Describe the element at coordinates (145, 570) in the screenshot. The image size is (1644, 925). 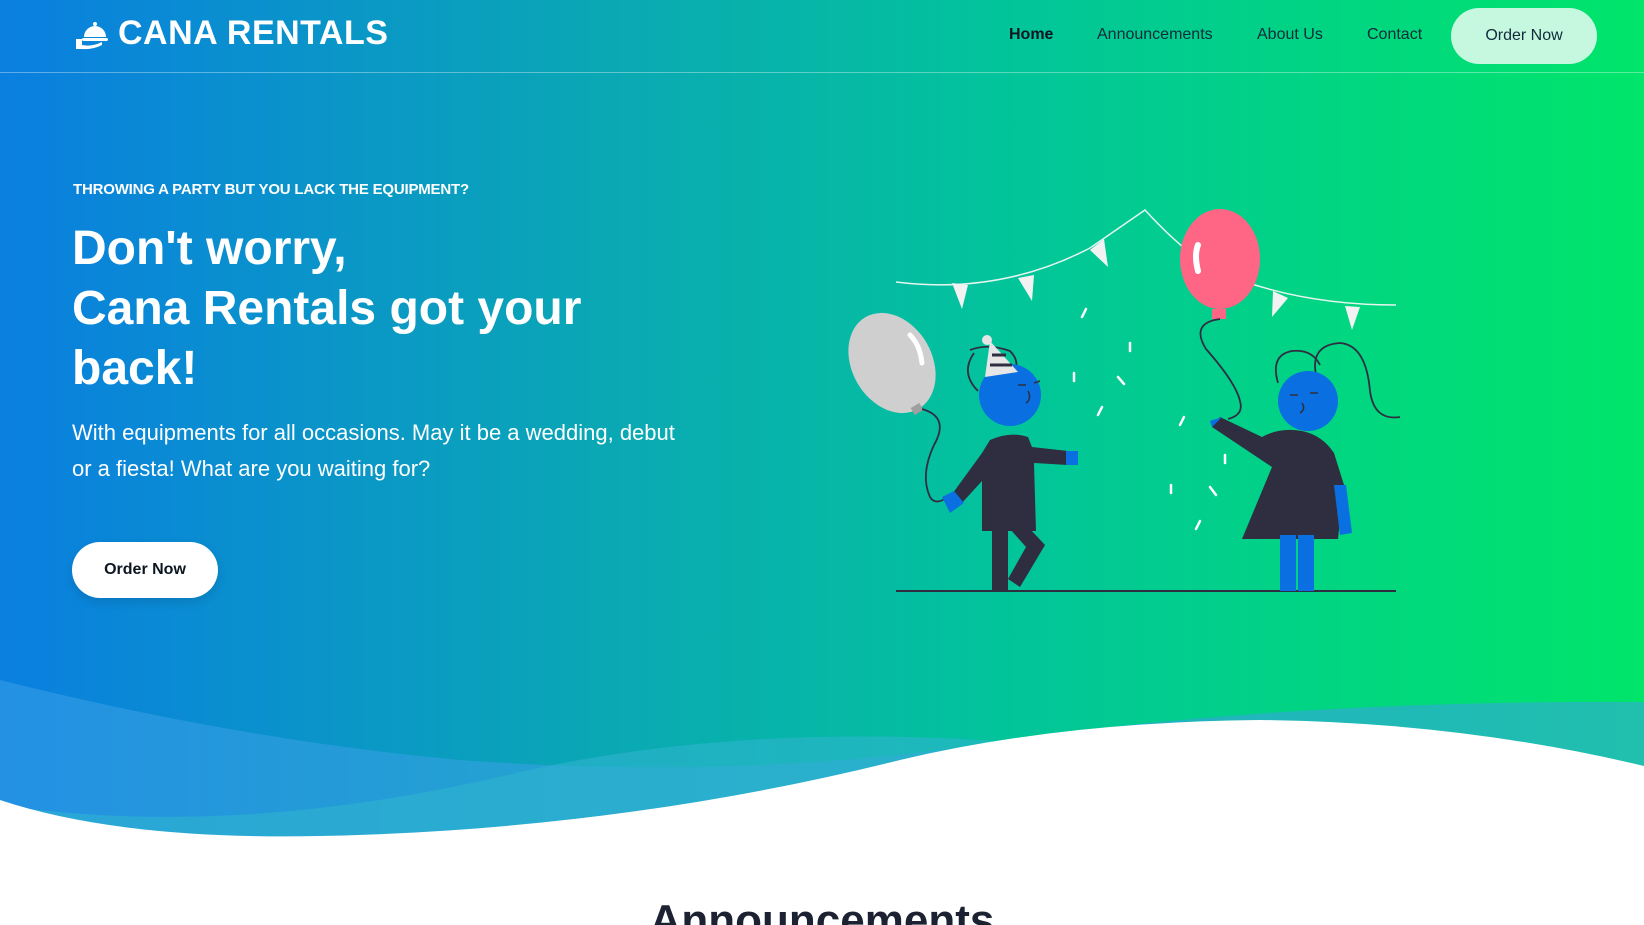
I see `hero-order-now-button: Order Now` at that location.